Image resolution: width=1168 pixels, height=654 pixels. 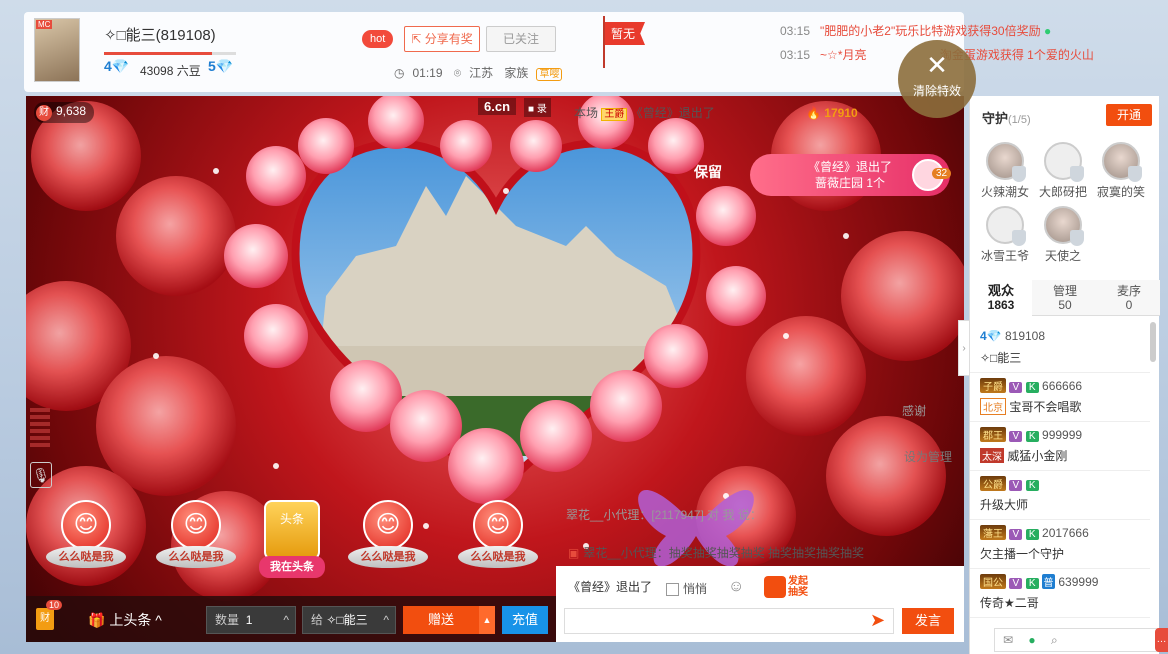 What do you see at coordinates (170, 71) in the screenshot?
I see `beans-count: 43098 六豆` at bounding box center [170, 71].